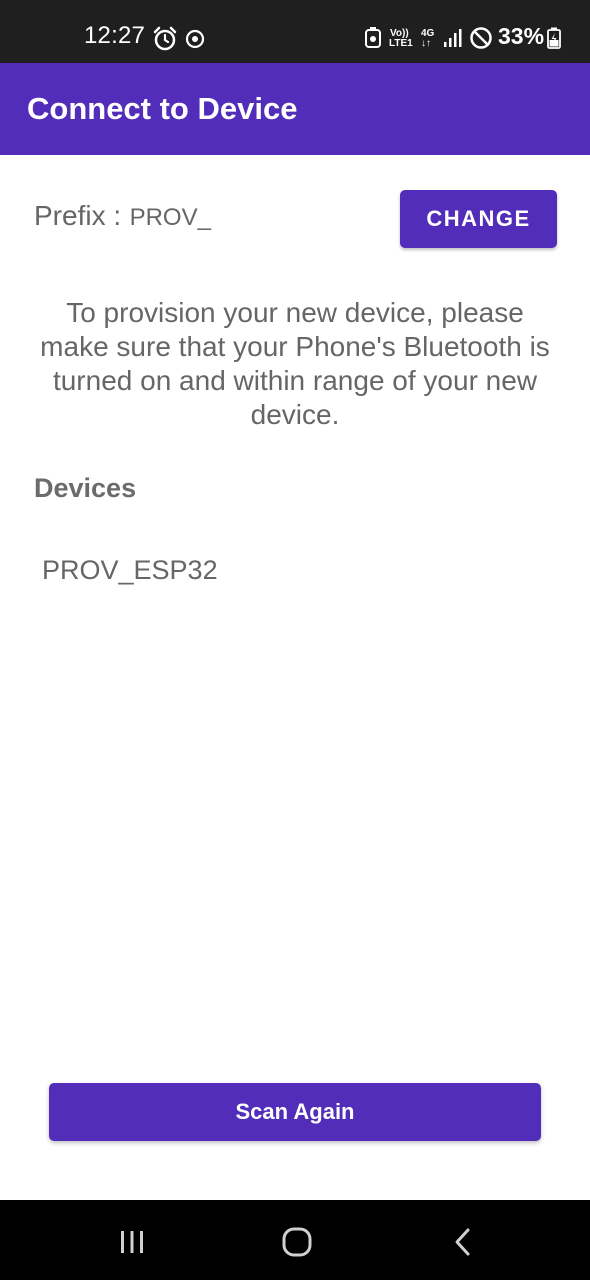 The width and height of the screenshot is (590, 1280). What do you see at coordinates (170, 217) in the screenshot?
I see `prefix-value: PROV_` at bounding box center [170, 217].